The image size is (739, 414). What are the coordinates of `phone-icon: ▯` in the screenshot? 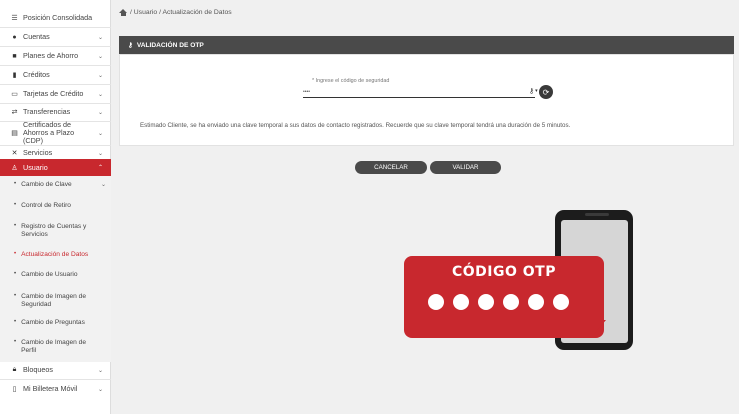 It's located at (14, 389).